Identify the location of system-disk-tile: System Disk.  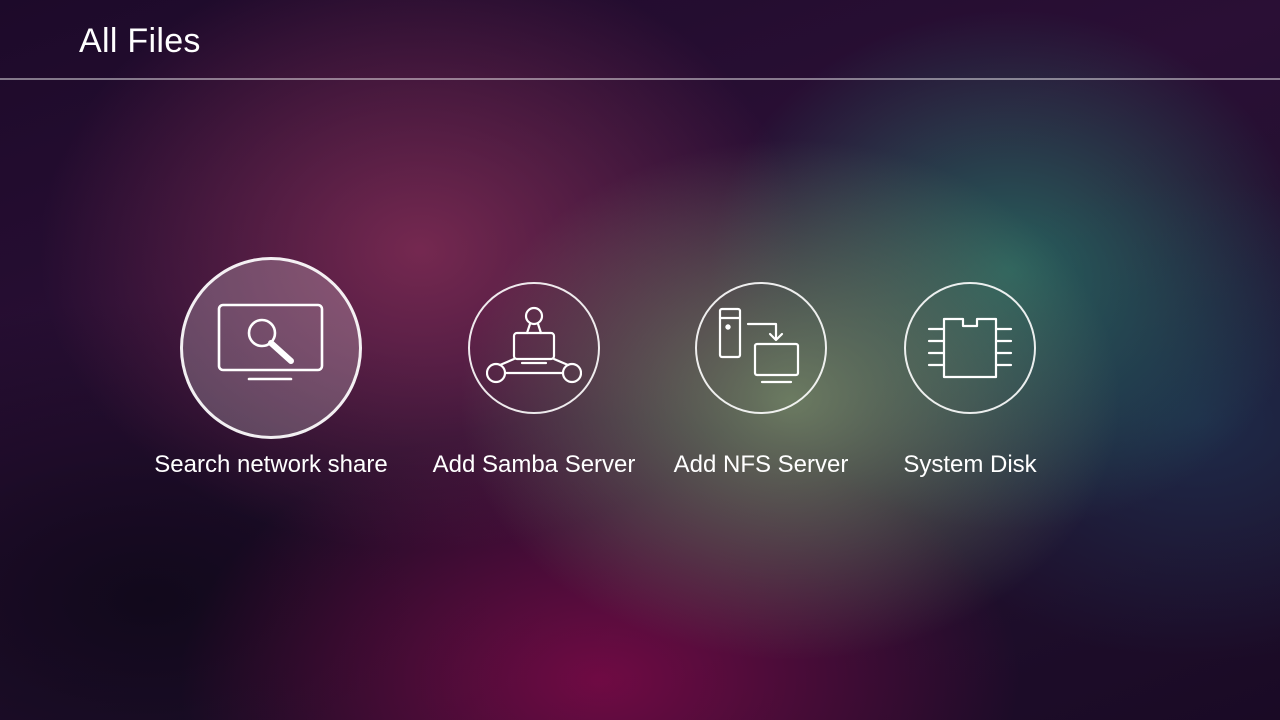
(970, 372).